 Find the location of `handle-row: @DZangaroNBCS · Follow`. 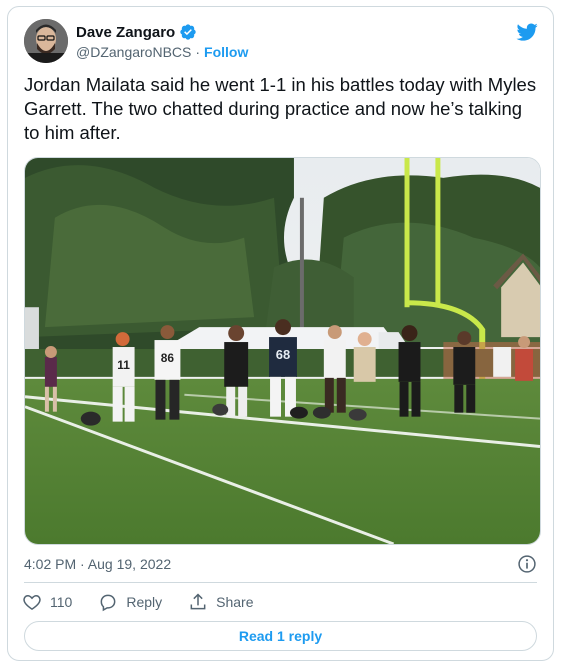

handle-row: @DZangaroNBCS · Follow is located at coordinates (162, 52).